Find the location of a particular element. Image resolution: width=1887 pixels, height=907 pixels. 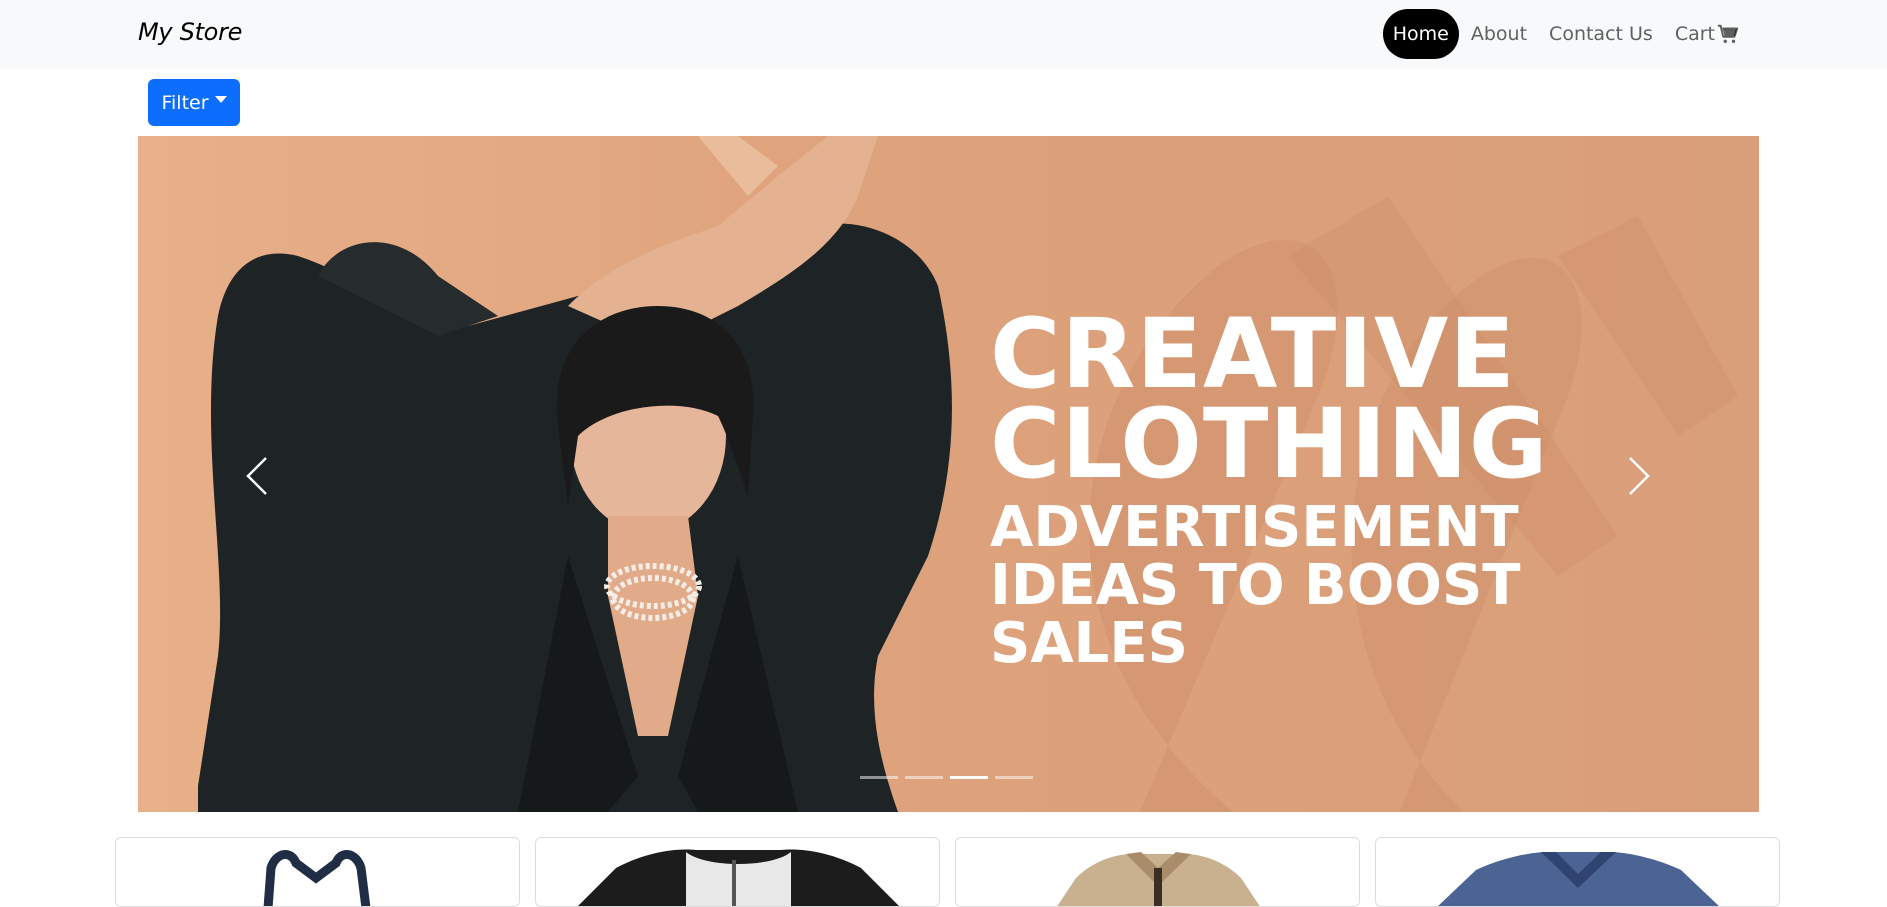

filter-dropdown-button: Filter is located at coordinates (194, 102).